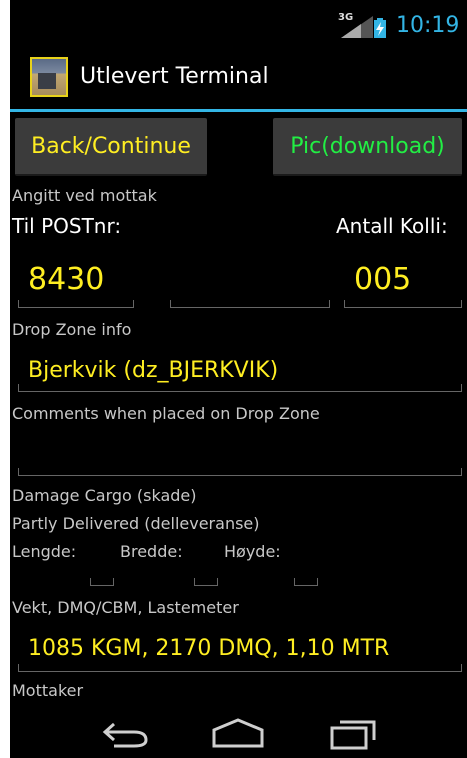 The width and height of the screenshot is (467, 758). I want to click on middle-field-underline, so click(250, 304).